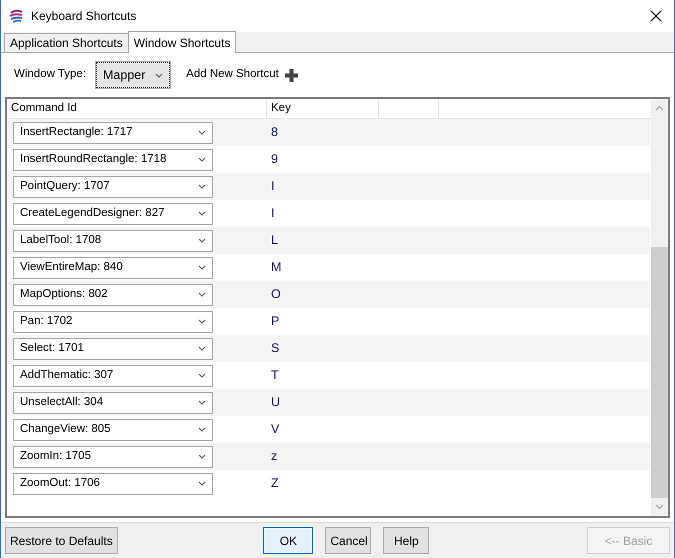  I want to click on command-dropdown: ZoomIn: 1705, so click(113, 457).